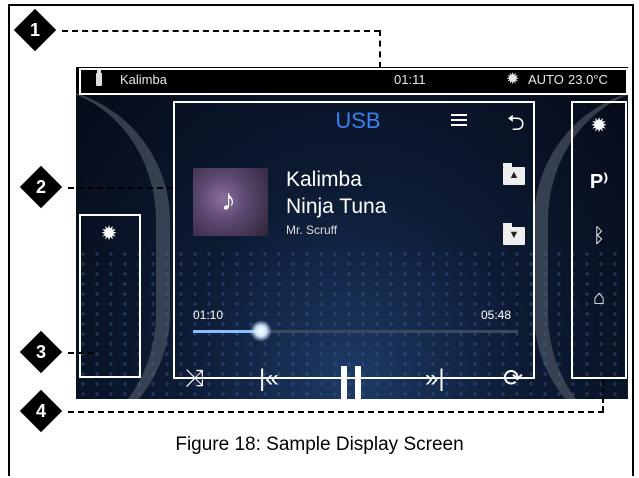 The image size is (639, 478). Describe the element at coordinates (380, 49) in the screenshot. I see `leader-line-1-vertical` at that location.